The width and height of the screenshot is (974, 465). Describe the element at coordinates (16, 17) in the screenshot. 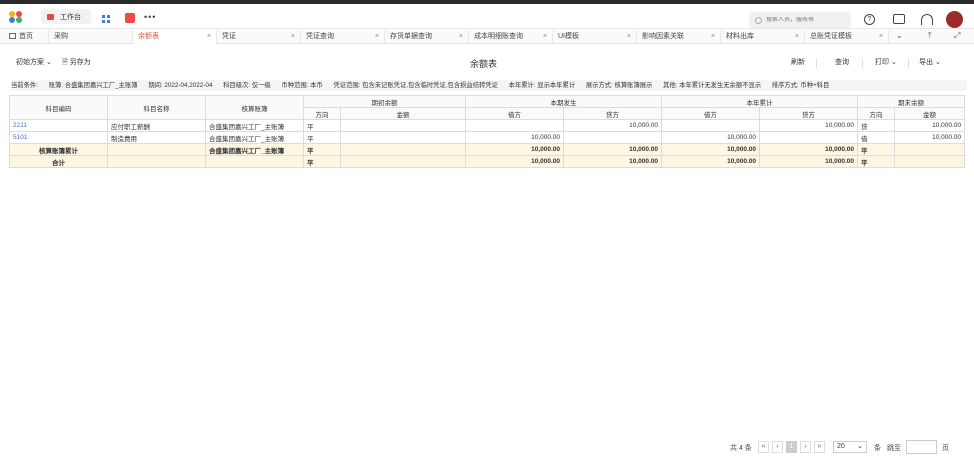

I see `app-logo-icon` at that location.